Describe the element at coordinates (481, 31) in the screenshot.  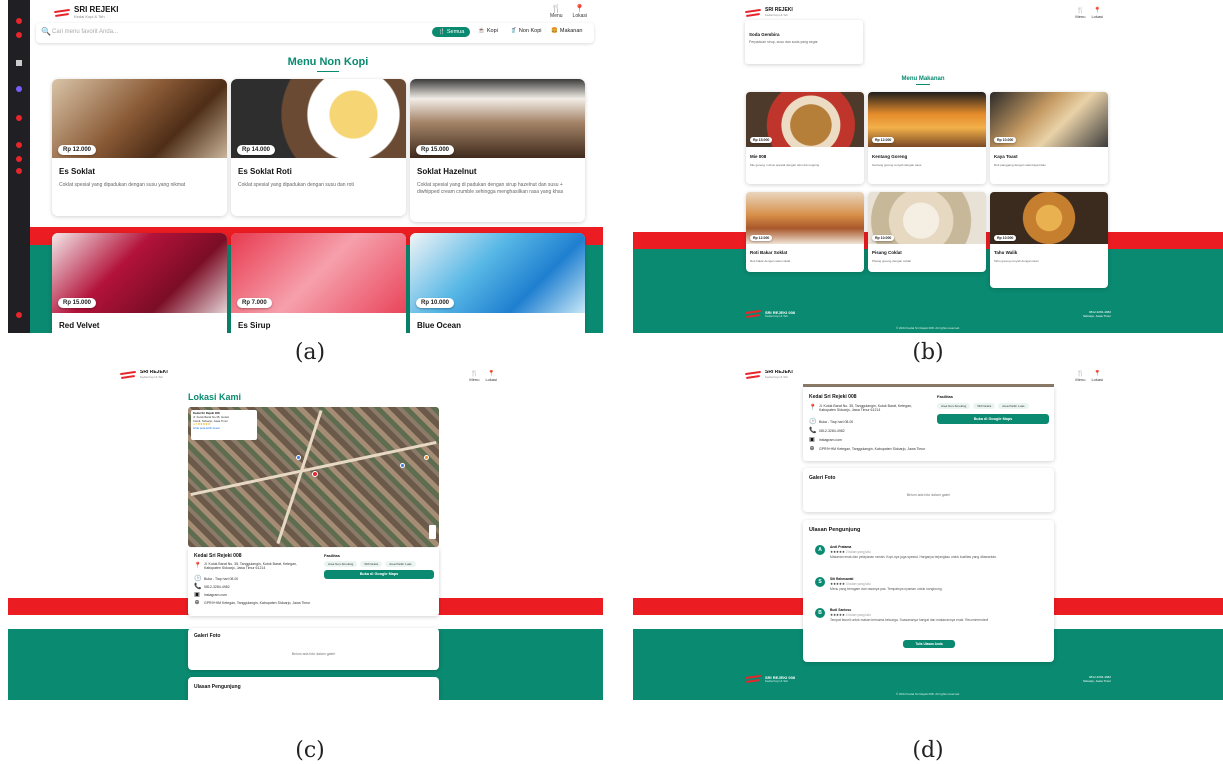
I see `coffee-icon: ☕` at that location.